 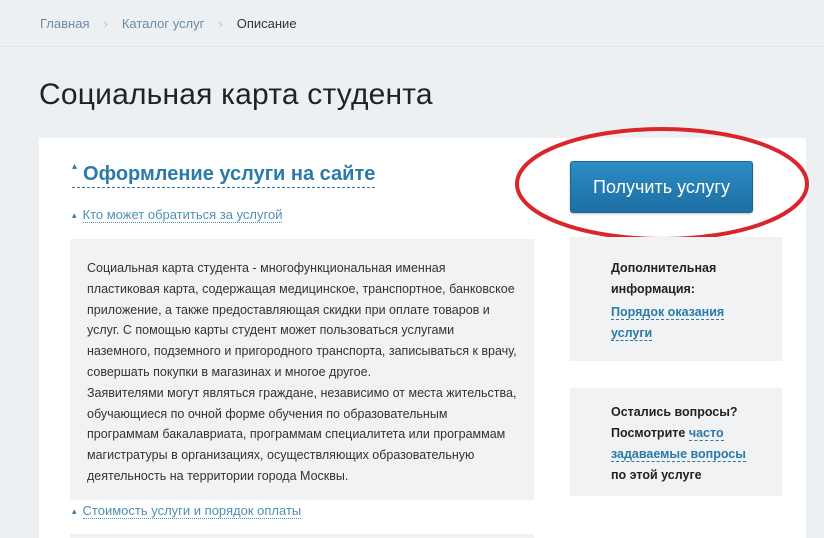 I want to click on section-toggle-registration: ▴ Оформление услуги на сайте, so click(x=224, y=174).